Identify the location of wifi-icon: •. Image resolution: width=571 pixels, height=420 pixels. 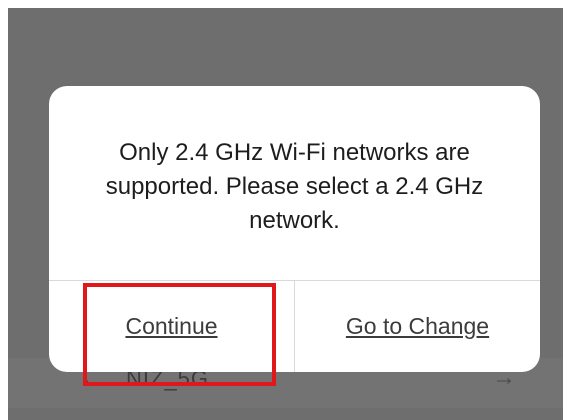
(86, 382).